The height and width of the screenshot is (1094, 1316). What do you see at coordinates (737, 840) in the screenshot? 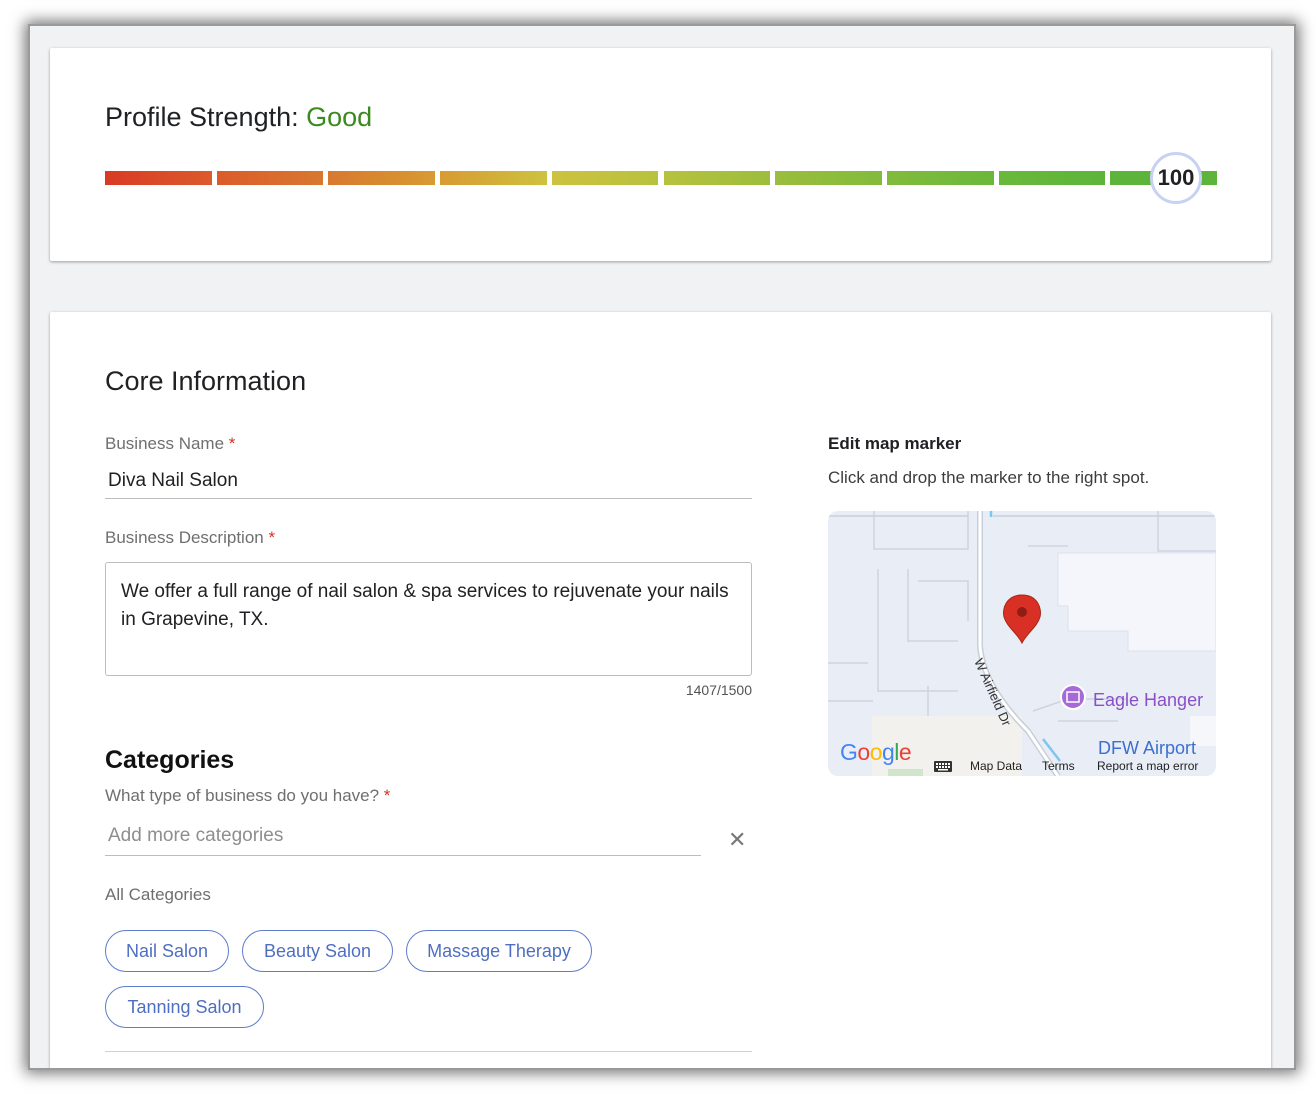
I see `close-icon: ✕` at bounding box center [737, 840].